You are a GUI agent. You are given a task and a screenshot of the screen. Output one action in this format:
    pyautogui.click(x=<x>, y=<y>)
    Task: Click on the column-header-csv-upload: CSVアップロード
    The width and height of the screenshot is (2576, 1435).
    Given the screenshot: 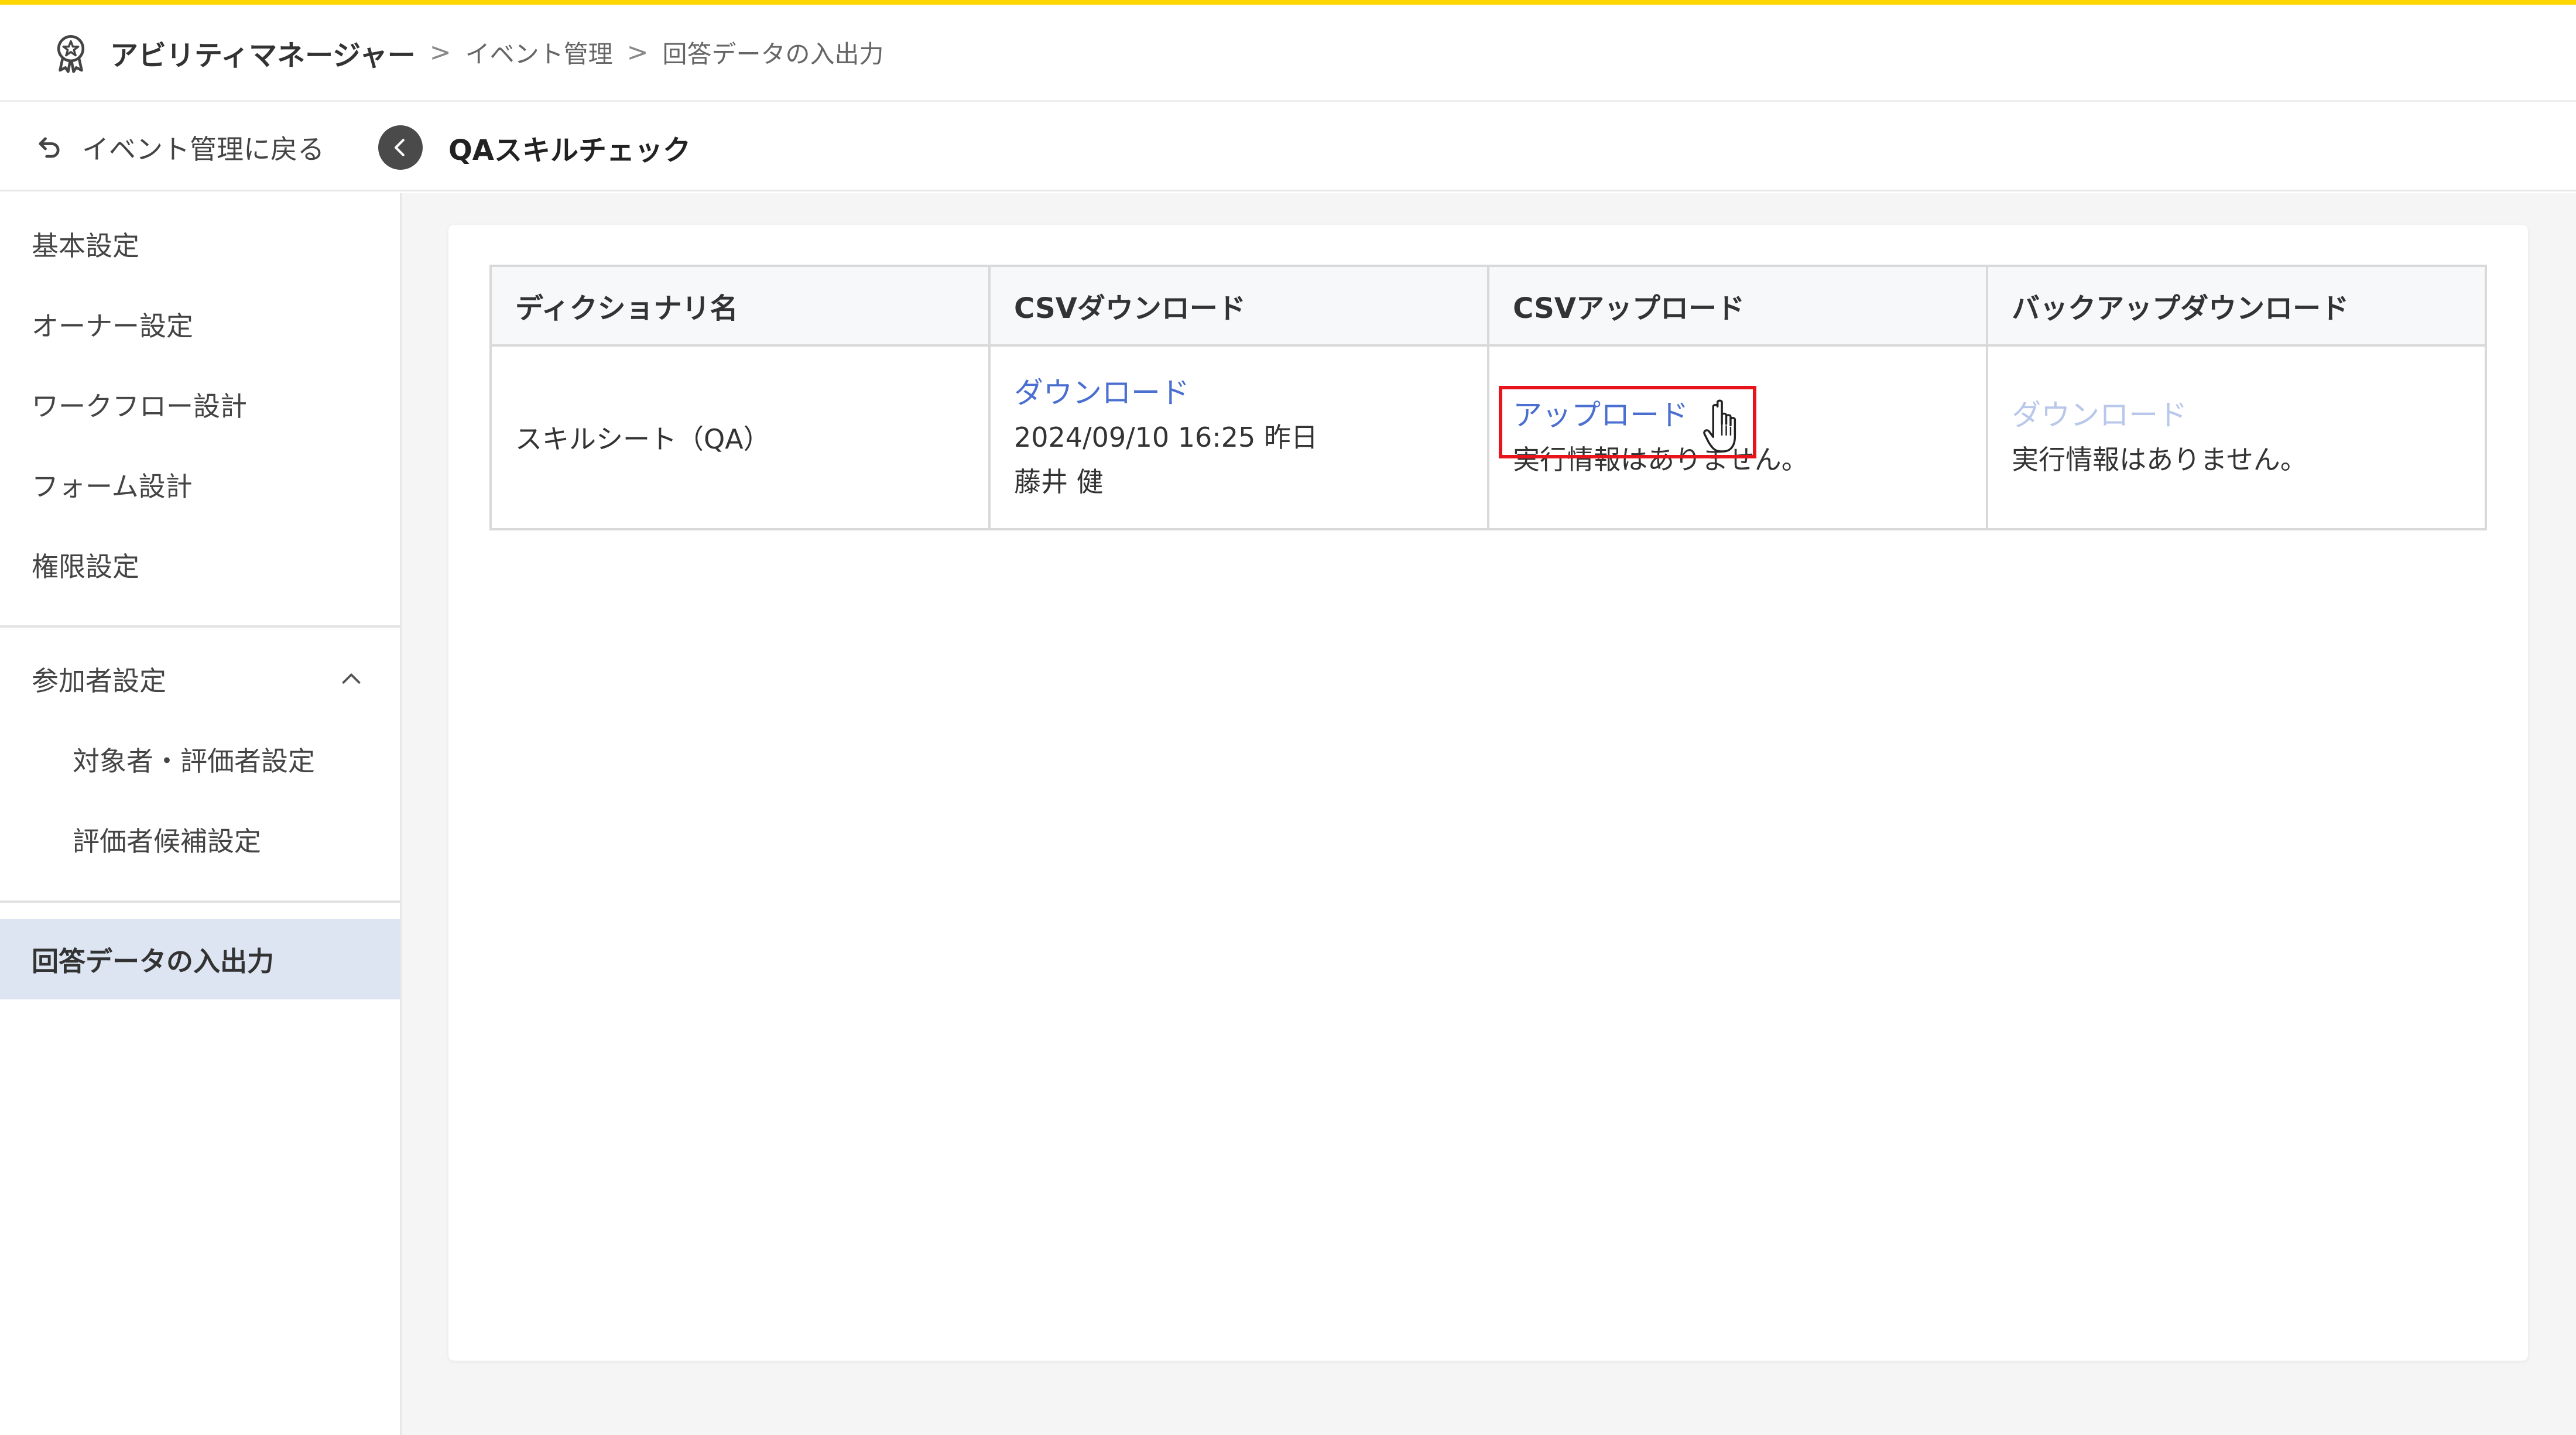 What is the action you would take?
    pyautogui.click(x=1738, y=306)
    